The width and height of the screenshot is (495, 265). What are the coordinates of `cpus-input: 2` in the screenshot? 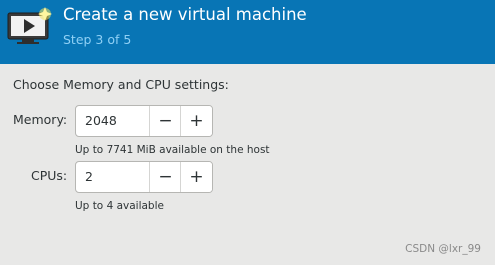 It's located at (89, 176).